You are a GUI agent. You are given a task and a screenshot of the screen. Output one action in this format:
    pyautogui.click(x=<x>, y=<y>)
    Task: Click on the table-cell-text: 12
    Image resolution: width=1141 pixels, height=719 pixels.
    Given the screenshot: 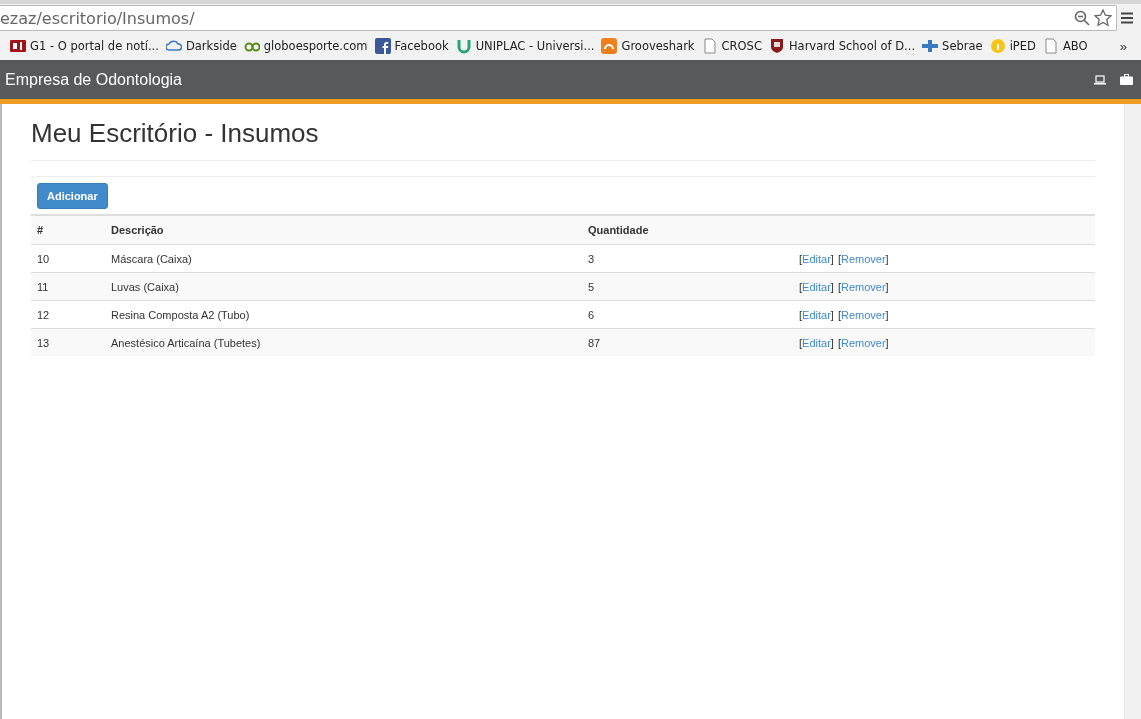 What is the action you would take?
    pyautogui.click(x=43, y=314)
    